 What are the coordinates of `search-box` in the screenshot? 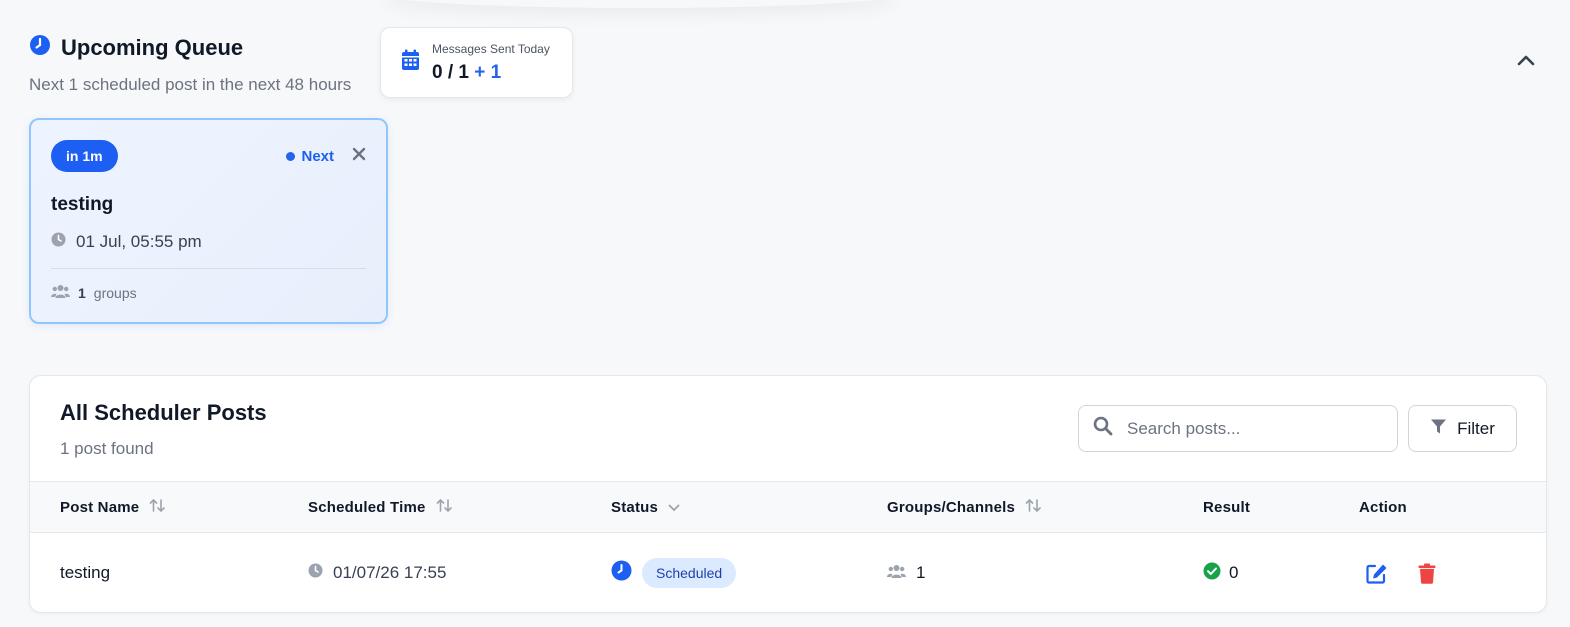 It's located at (1238, 428).